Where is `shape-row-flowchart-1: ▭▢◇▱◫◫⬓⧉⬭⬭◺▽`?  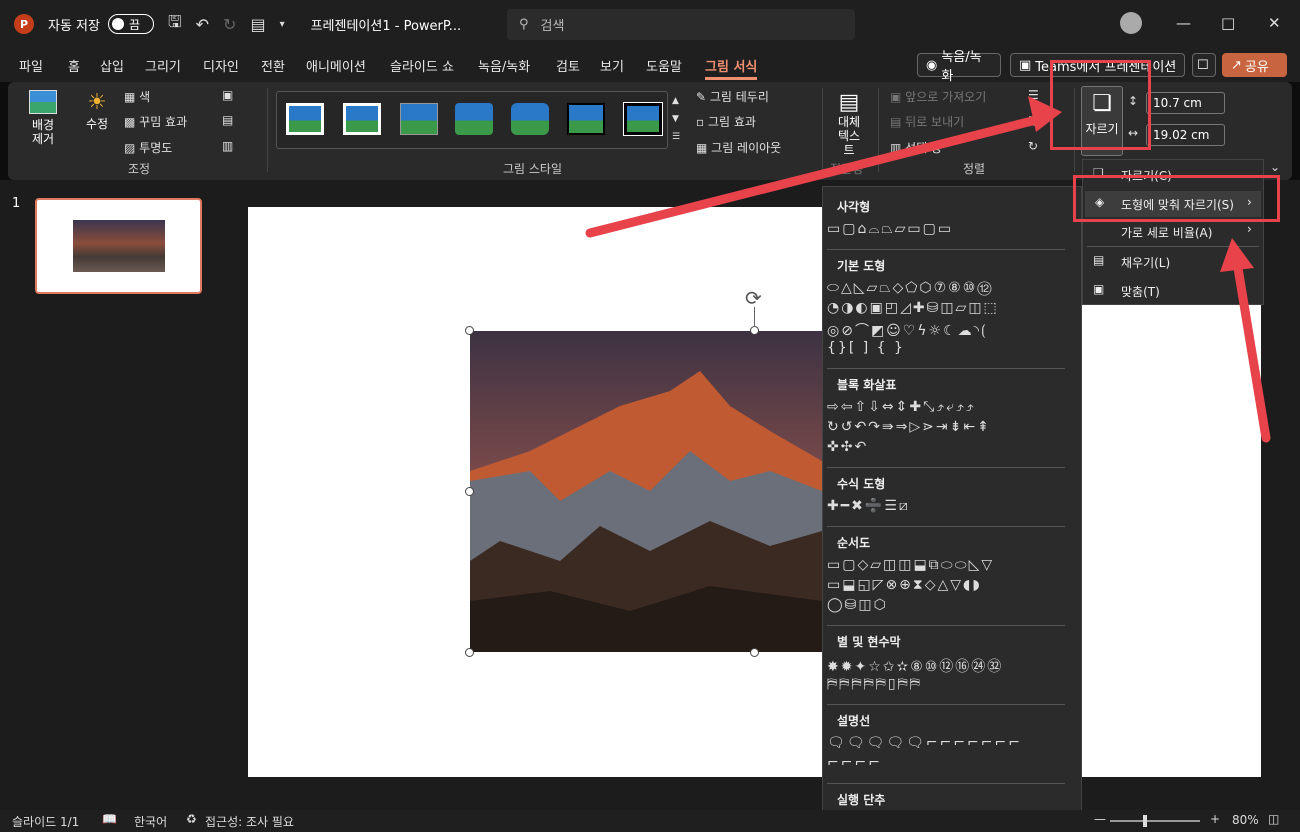
shape-row-flowchart-1: ▭▢◇▱◫◫⬓⧉⬭⬭◺▽ is located at coordinates (947, 565).